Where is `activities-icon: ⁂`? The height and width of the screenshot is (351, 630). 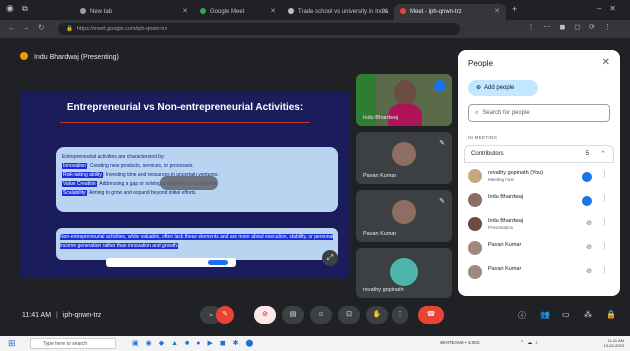 activities-icon: ⁂ is located at coordinates (588, 314).